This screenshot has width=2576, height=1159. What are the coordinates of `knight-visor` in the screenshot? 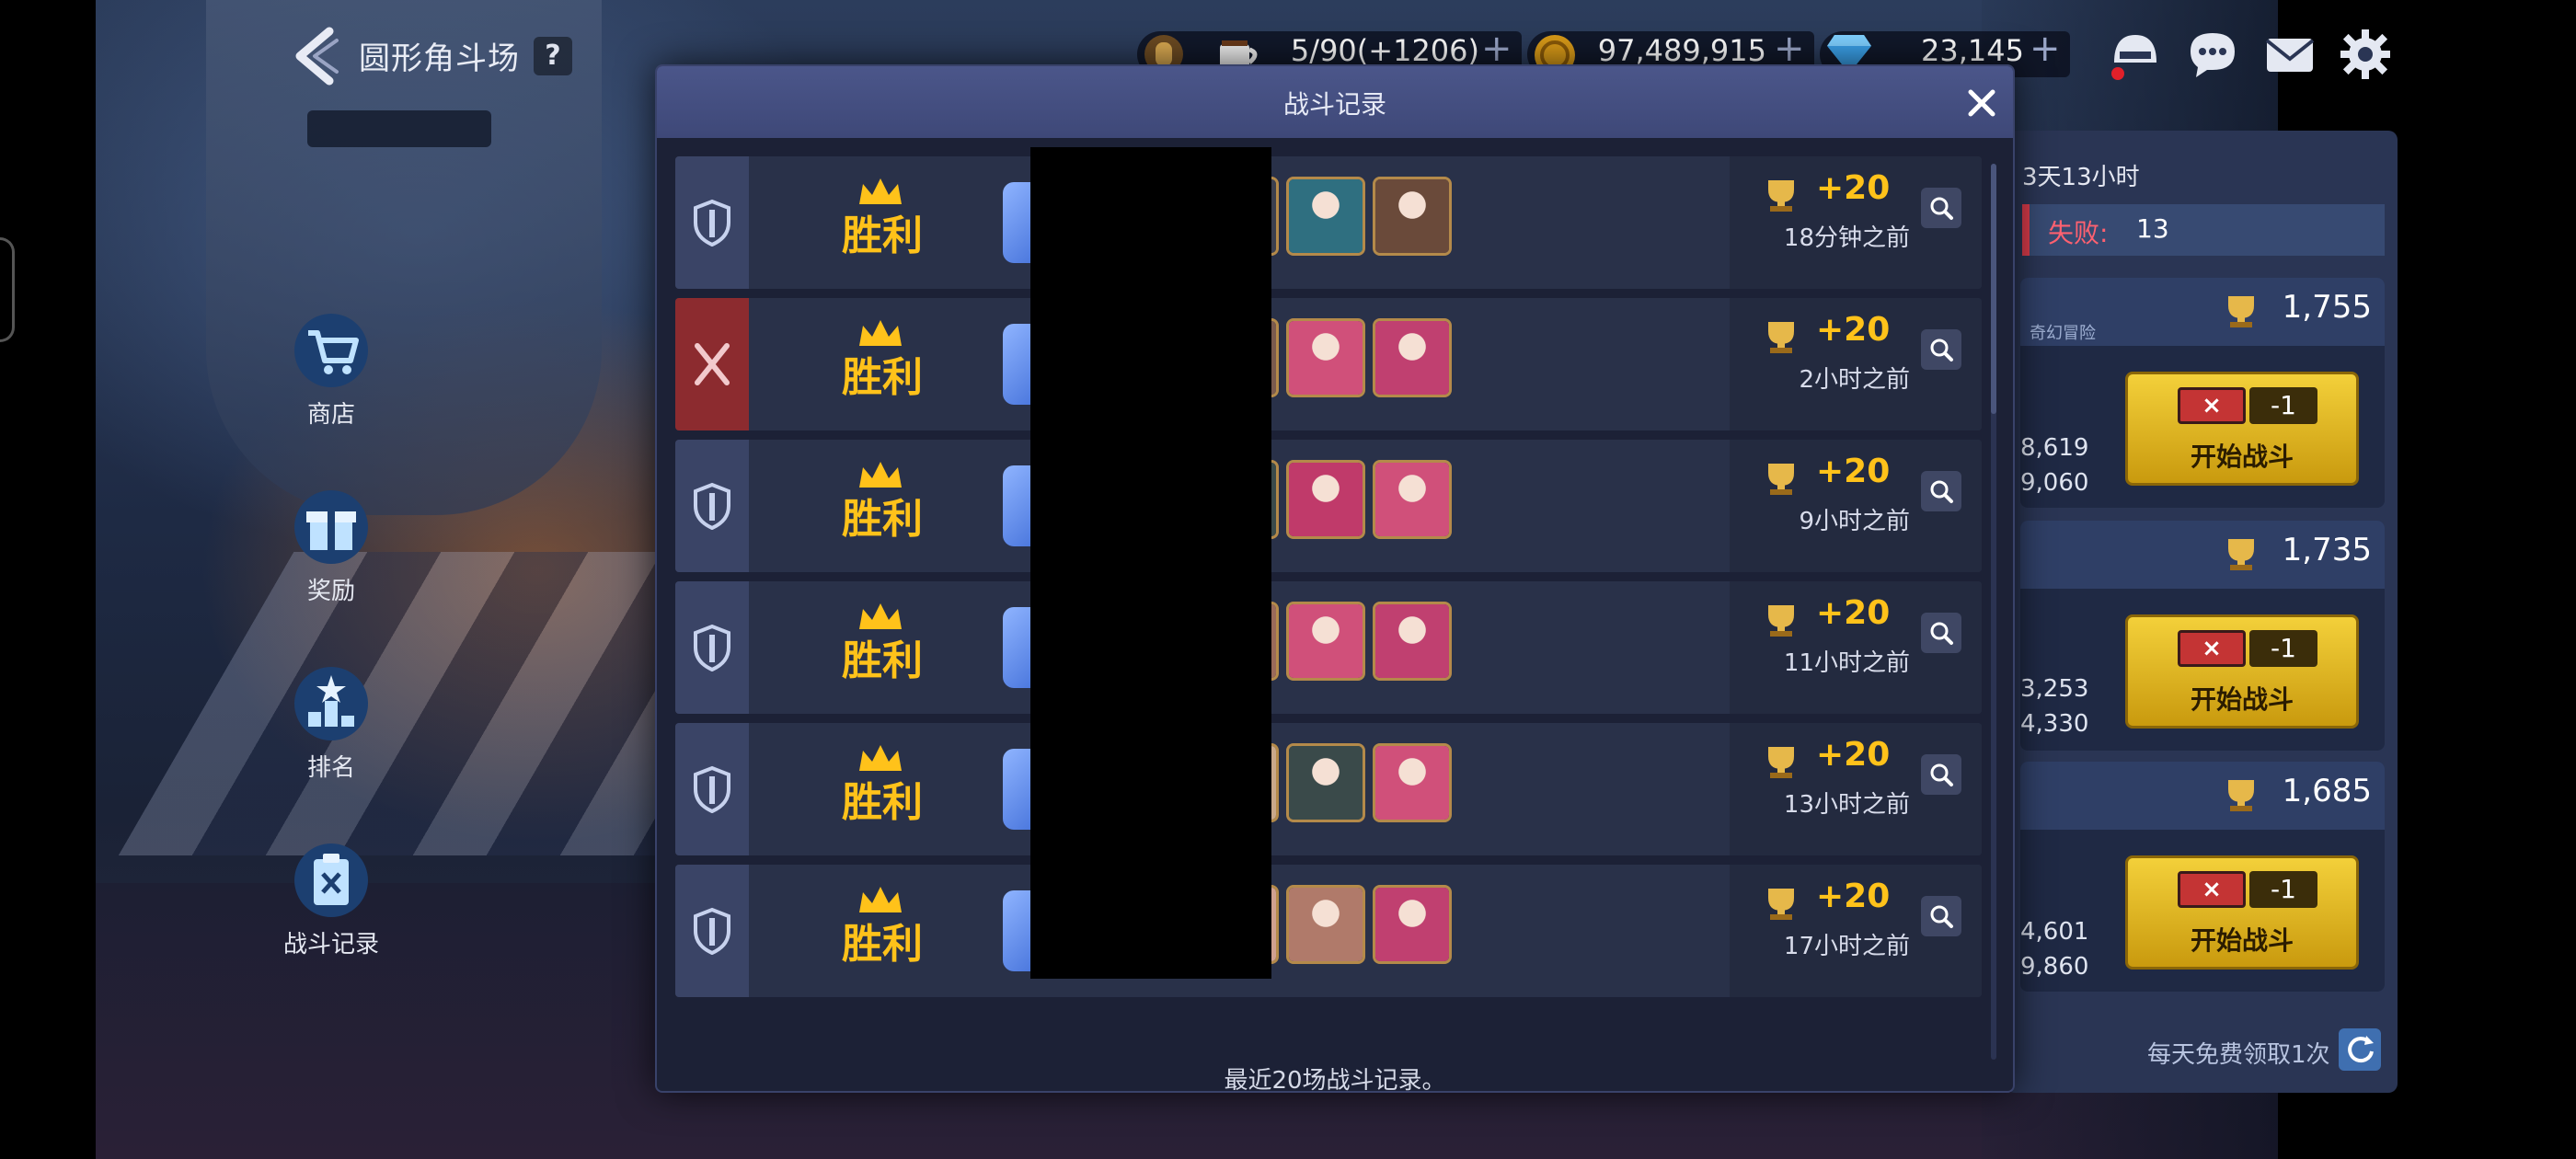 It's located at (399, 128).